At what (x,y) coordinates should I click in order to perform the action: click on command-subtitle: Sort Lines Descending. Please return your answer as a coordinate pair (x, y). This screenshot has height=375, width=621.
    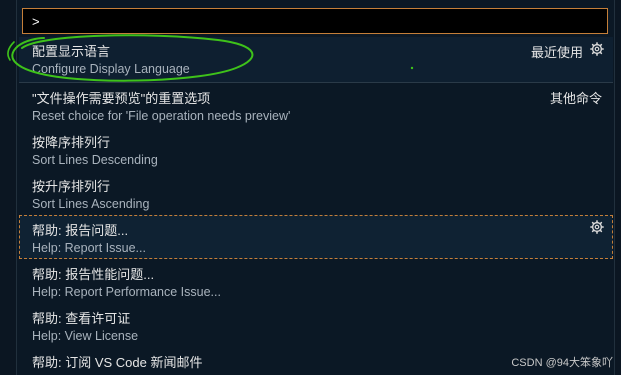
    Looking at the image, I should click on (95, 160).